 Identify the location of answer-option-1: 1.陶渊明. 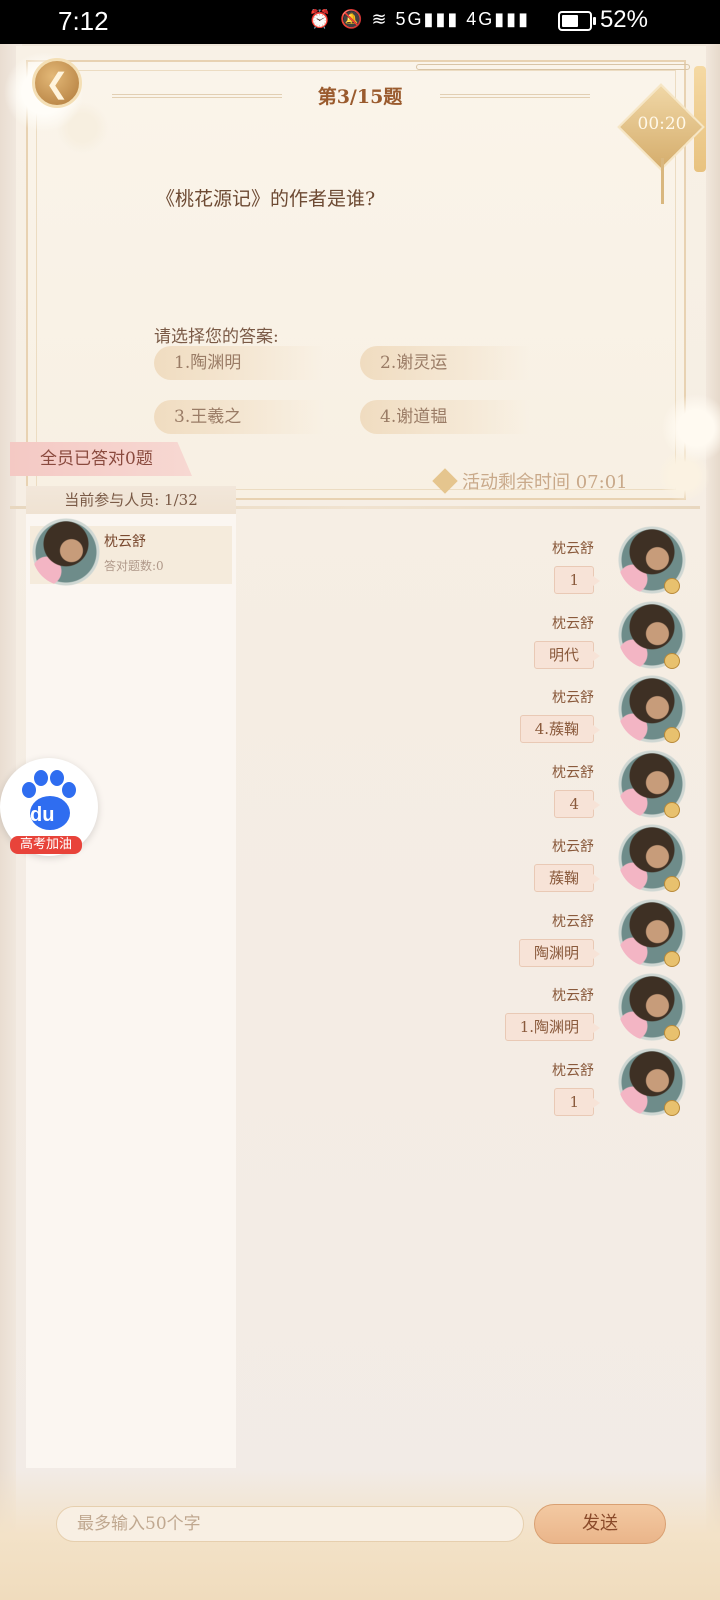
(239, 363).